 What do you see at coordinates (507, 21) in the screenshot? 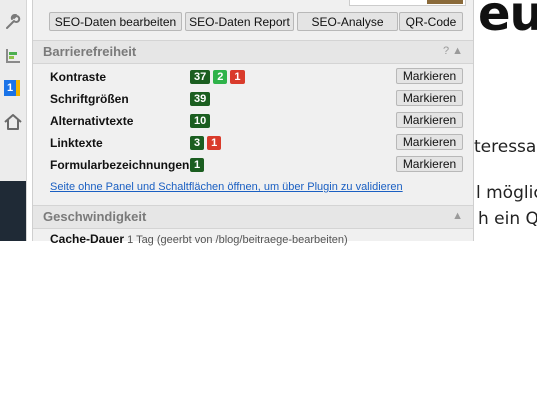
I see `page-heading-fragment: eu` at bounding box center [507, 21].